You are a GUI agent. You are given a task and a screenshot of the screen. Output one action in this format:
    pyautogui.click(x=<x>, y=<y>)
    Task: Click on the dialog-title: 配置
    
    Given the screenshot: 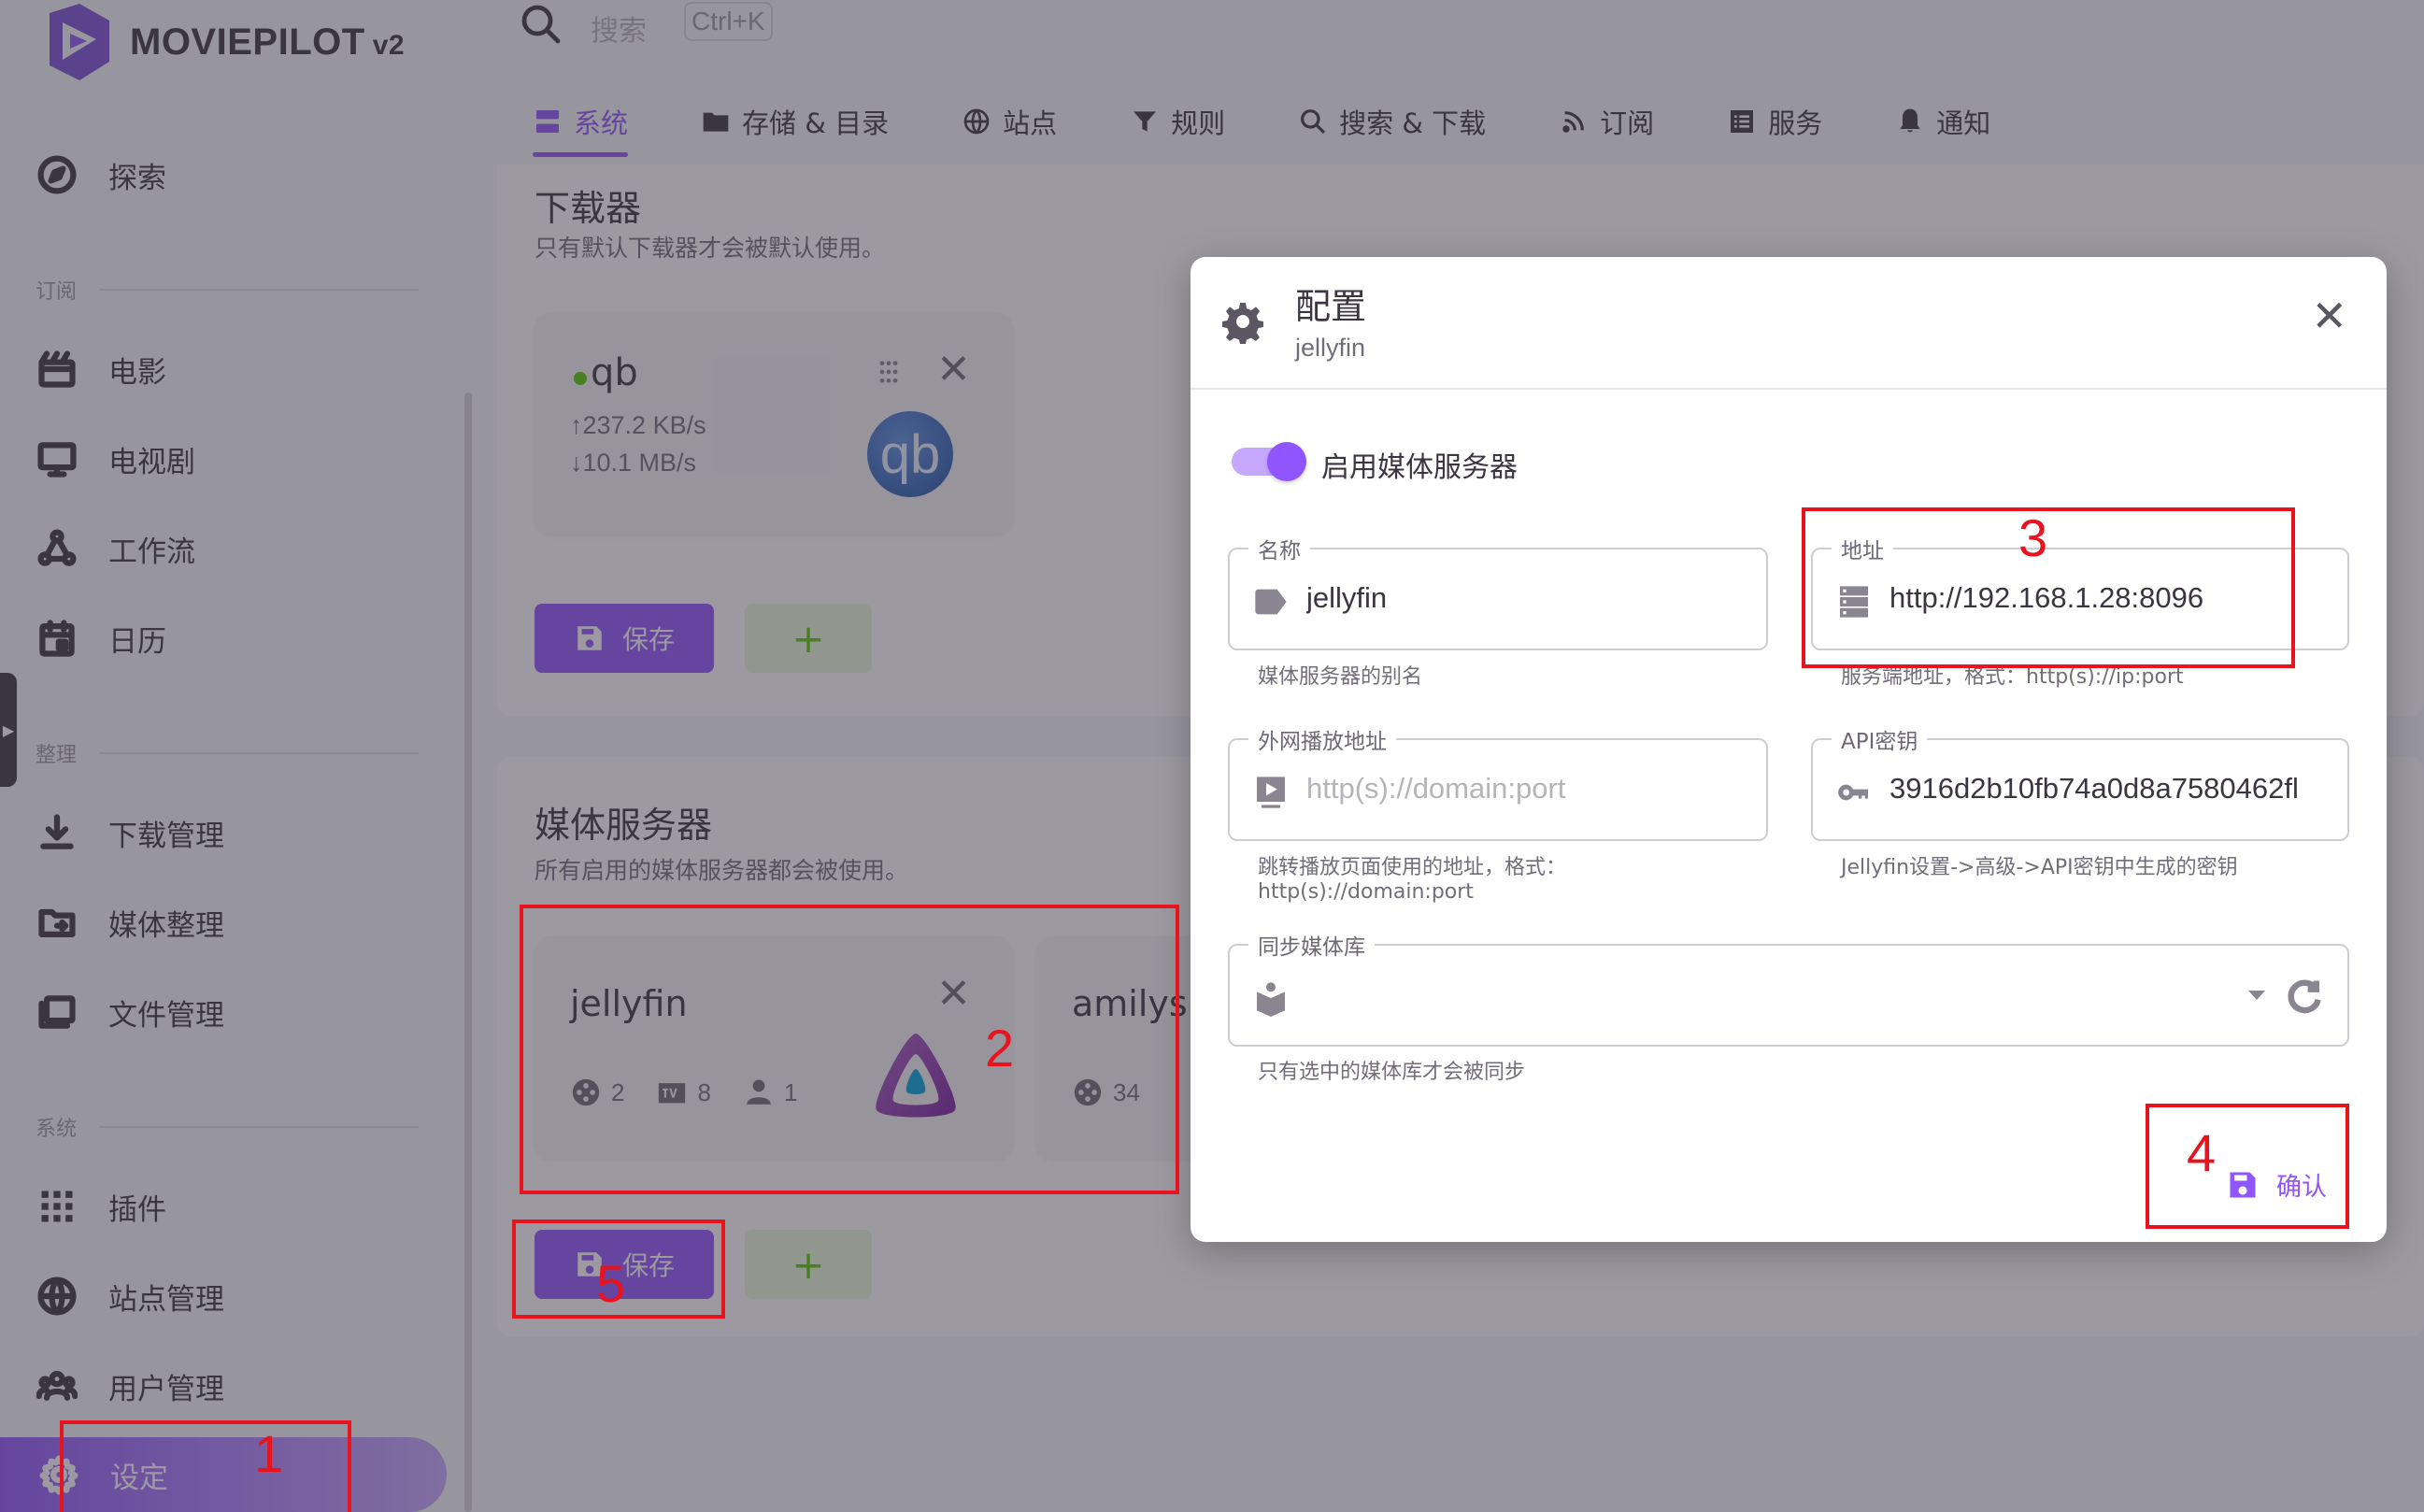 What is the action you would take?
    pyautogui.click(x=1331, y=306)
    